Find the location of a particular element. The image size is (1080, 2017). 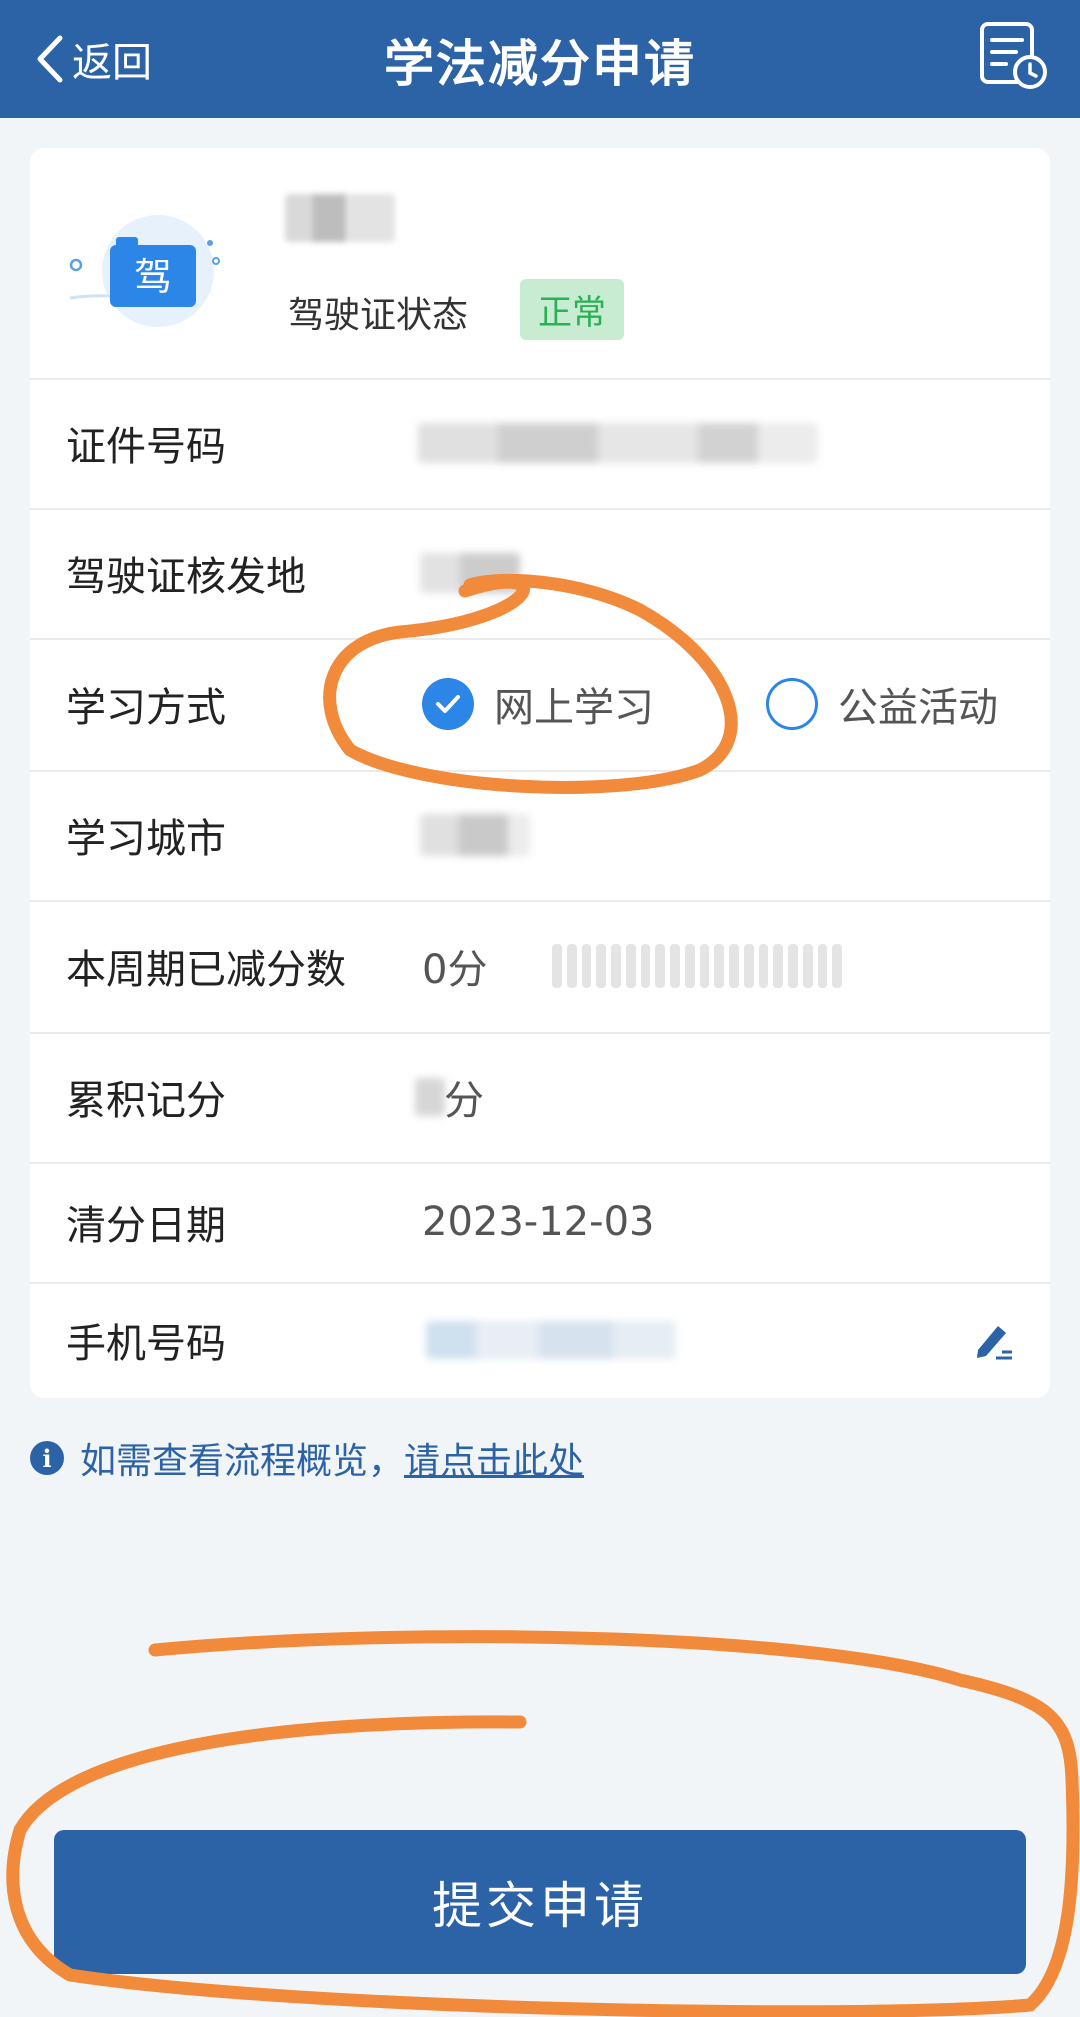

page-title: 学法减分申请 is located at coordinates (540, 64).